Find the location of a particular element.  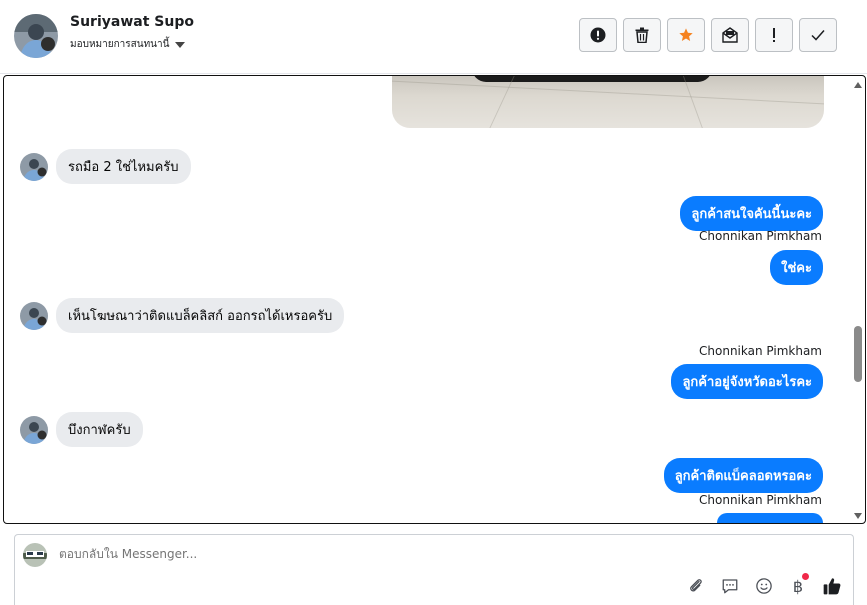

photo-shadow-region is located at coordinates (592, 79).